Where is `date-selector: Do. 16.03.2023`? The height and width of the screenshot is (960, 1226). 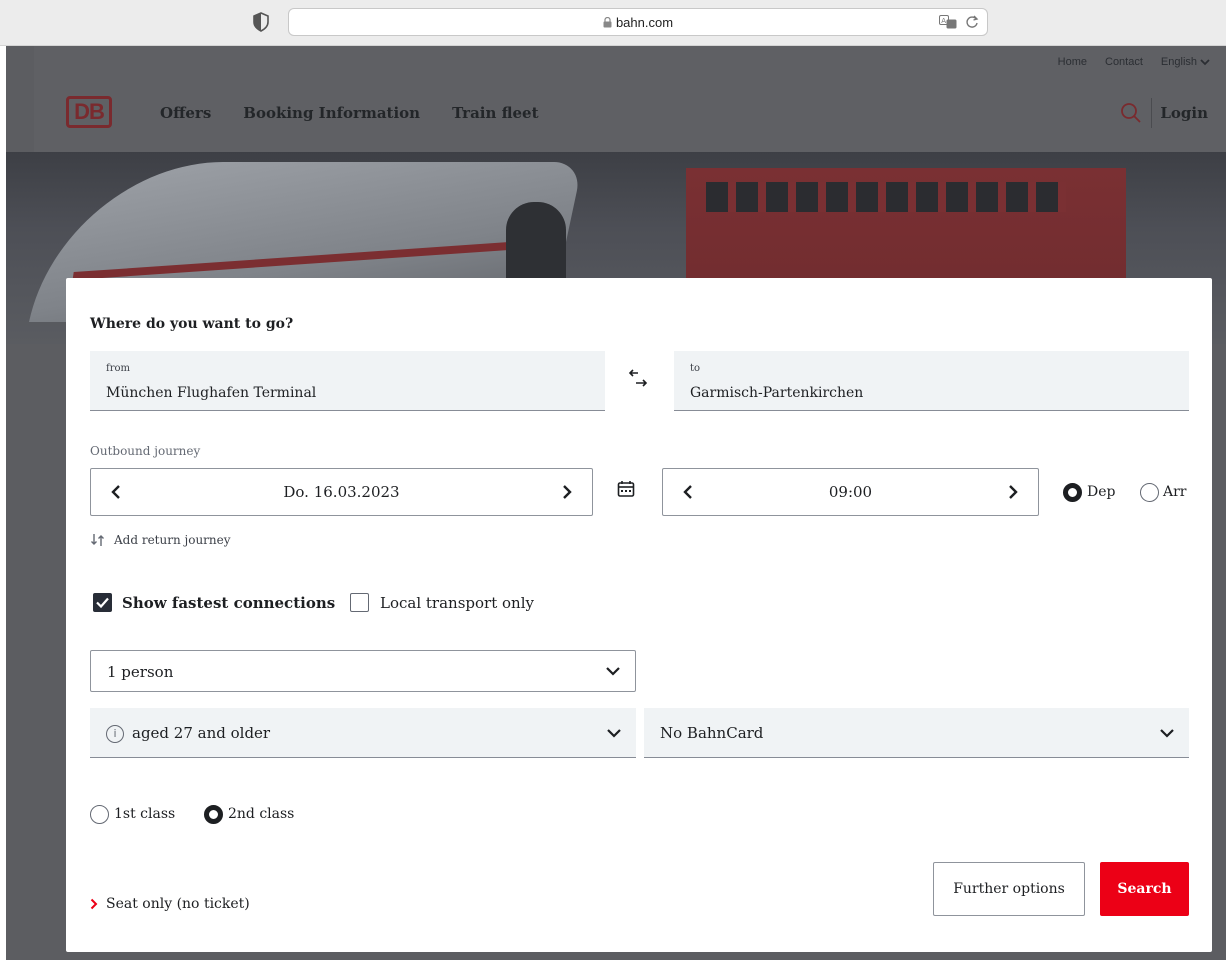
date-selector: Do. 16.03.2023 is located at coordinates (341, 492).